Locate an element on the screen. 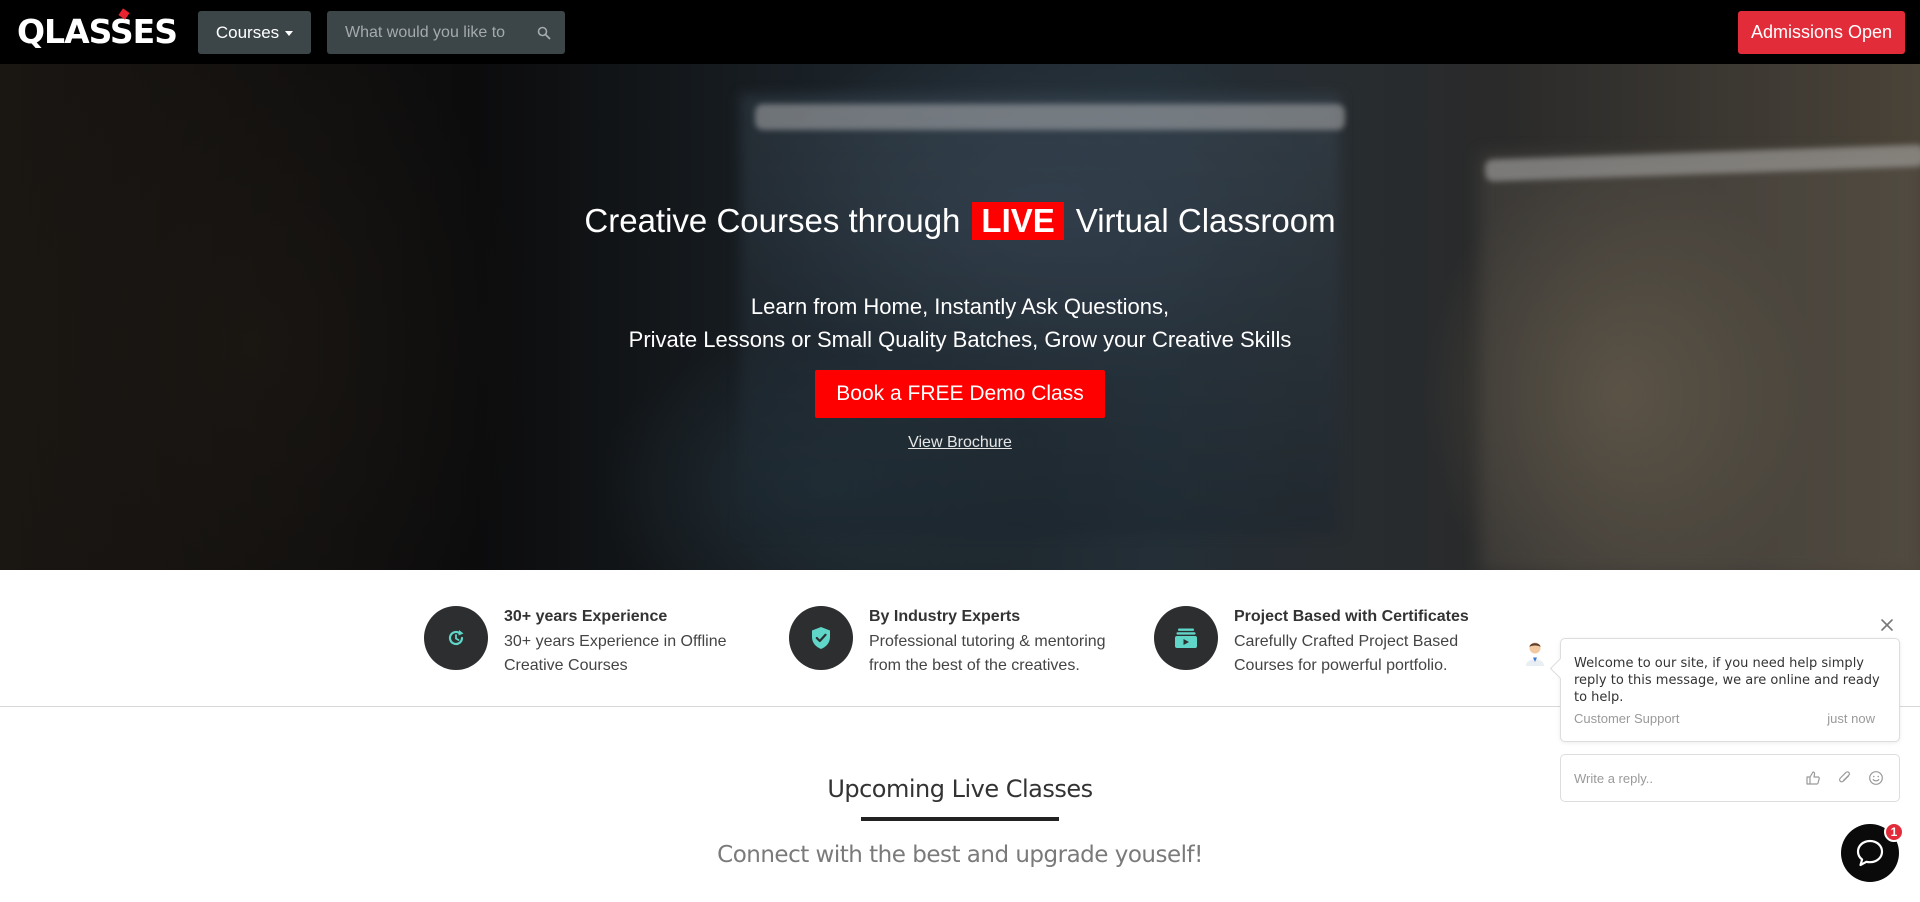  courses-dropdown-button: Courses is located at coordinates (254, 32).